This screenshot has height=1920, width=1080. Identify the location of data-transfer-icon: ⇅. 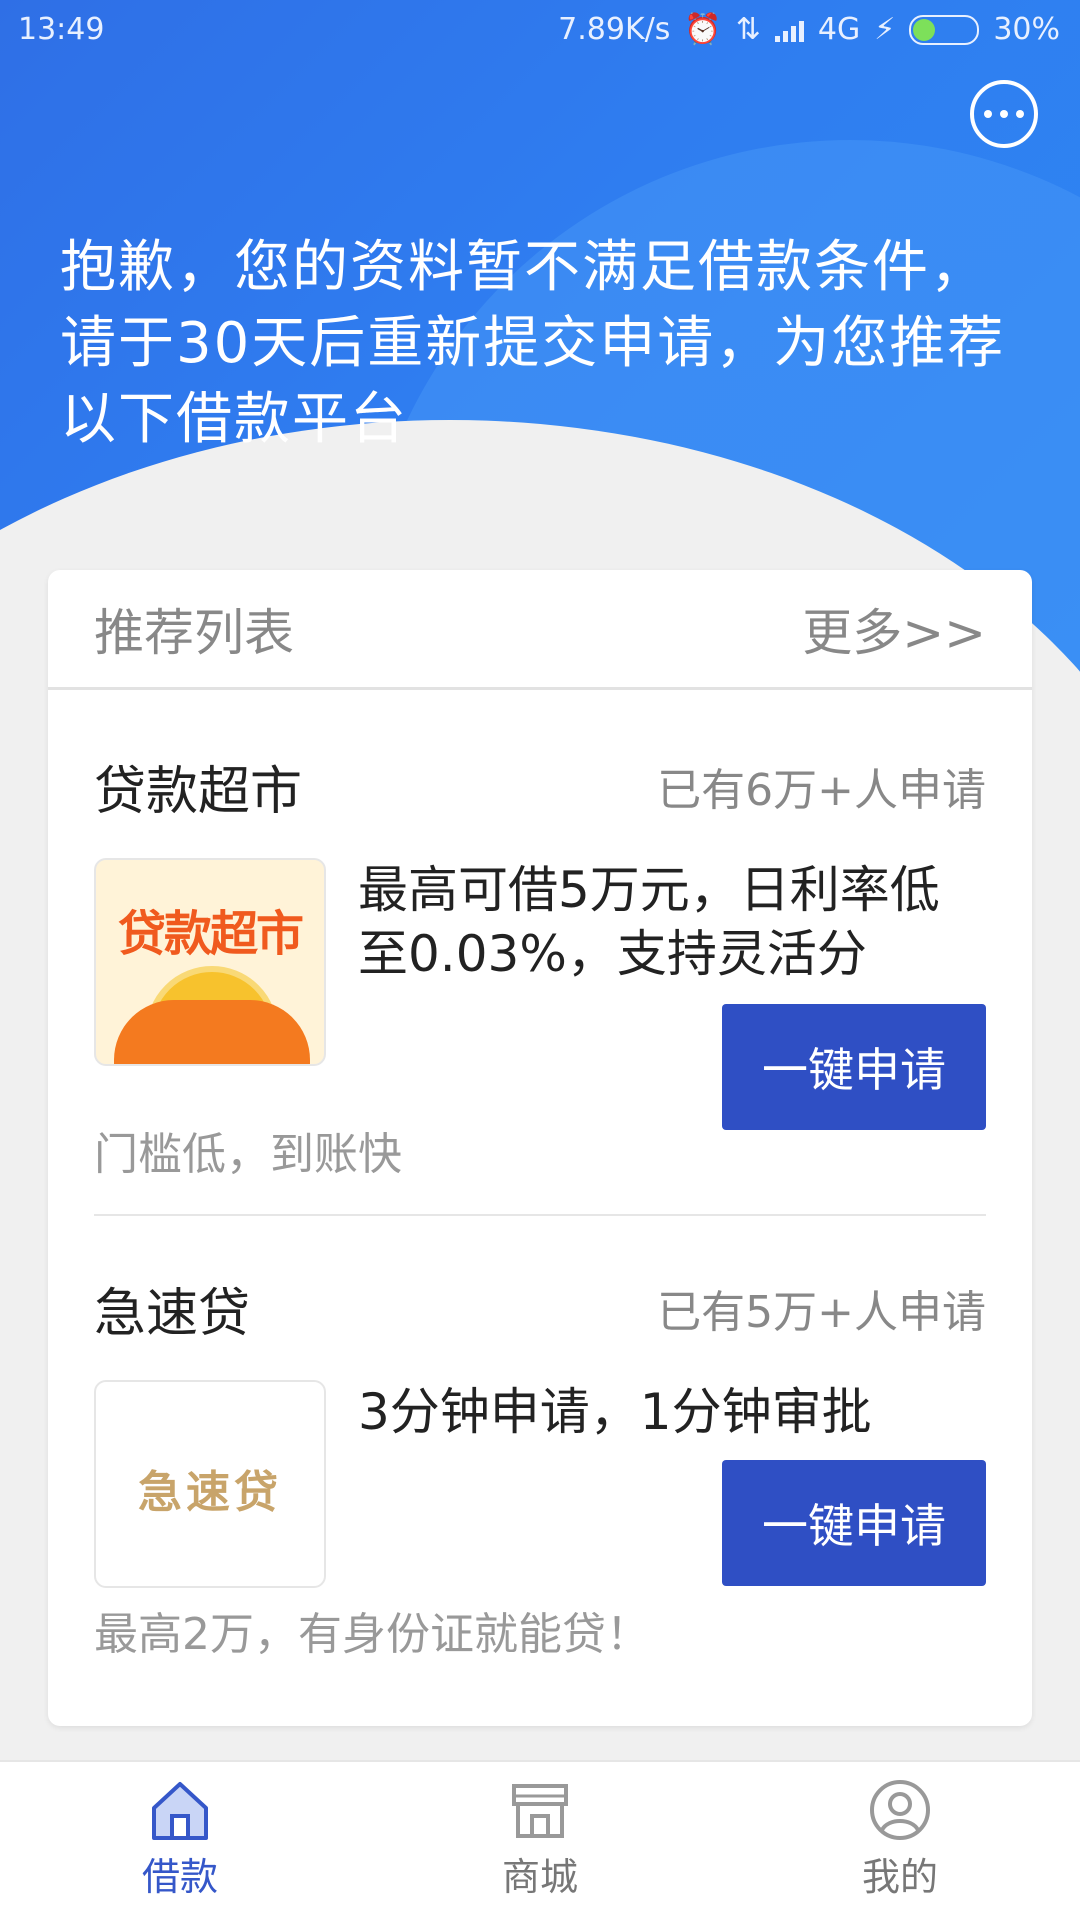
(748, 29).